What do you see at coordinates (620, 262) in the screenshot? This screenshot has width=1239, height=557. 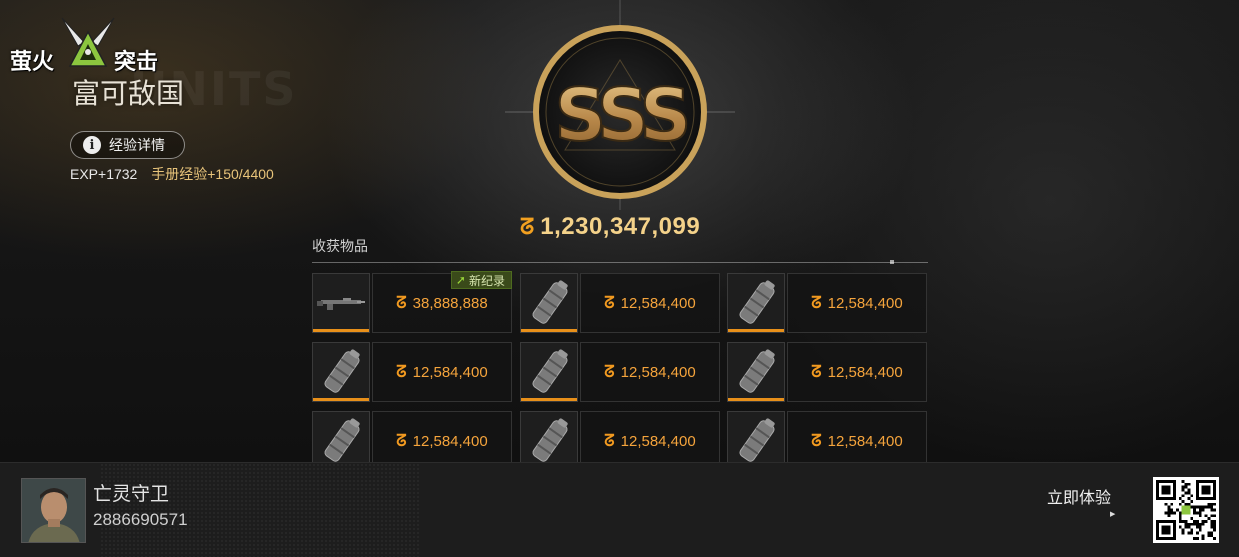 I see `section-divider` at bounding box center [620, 262].